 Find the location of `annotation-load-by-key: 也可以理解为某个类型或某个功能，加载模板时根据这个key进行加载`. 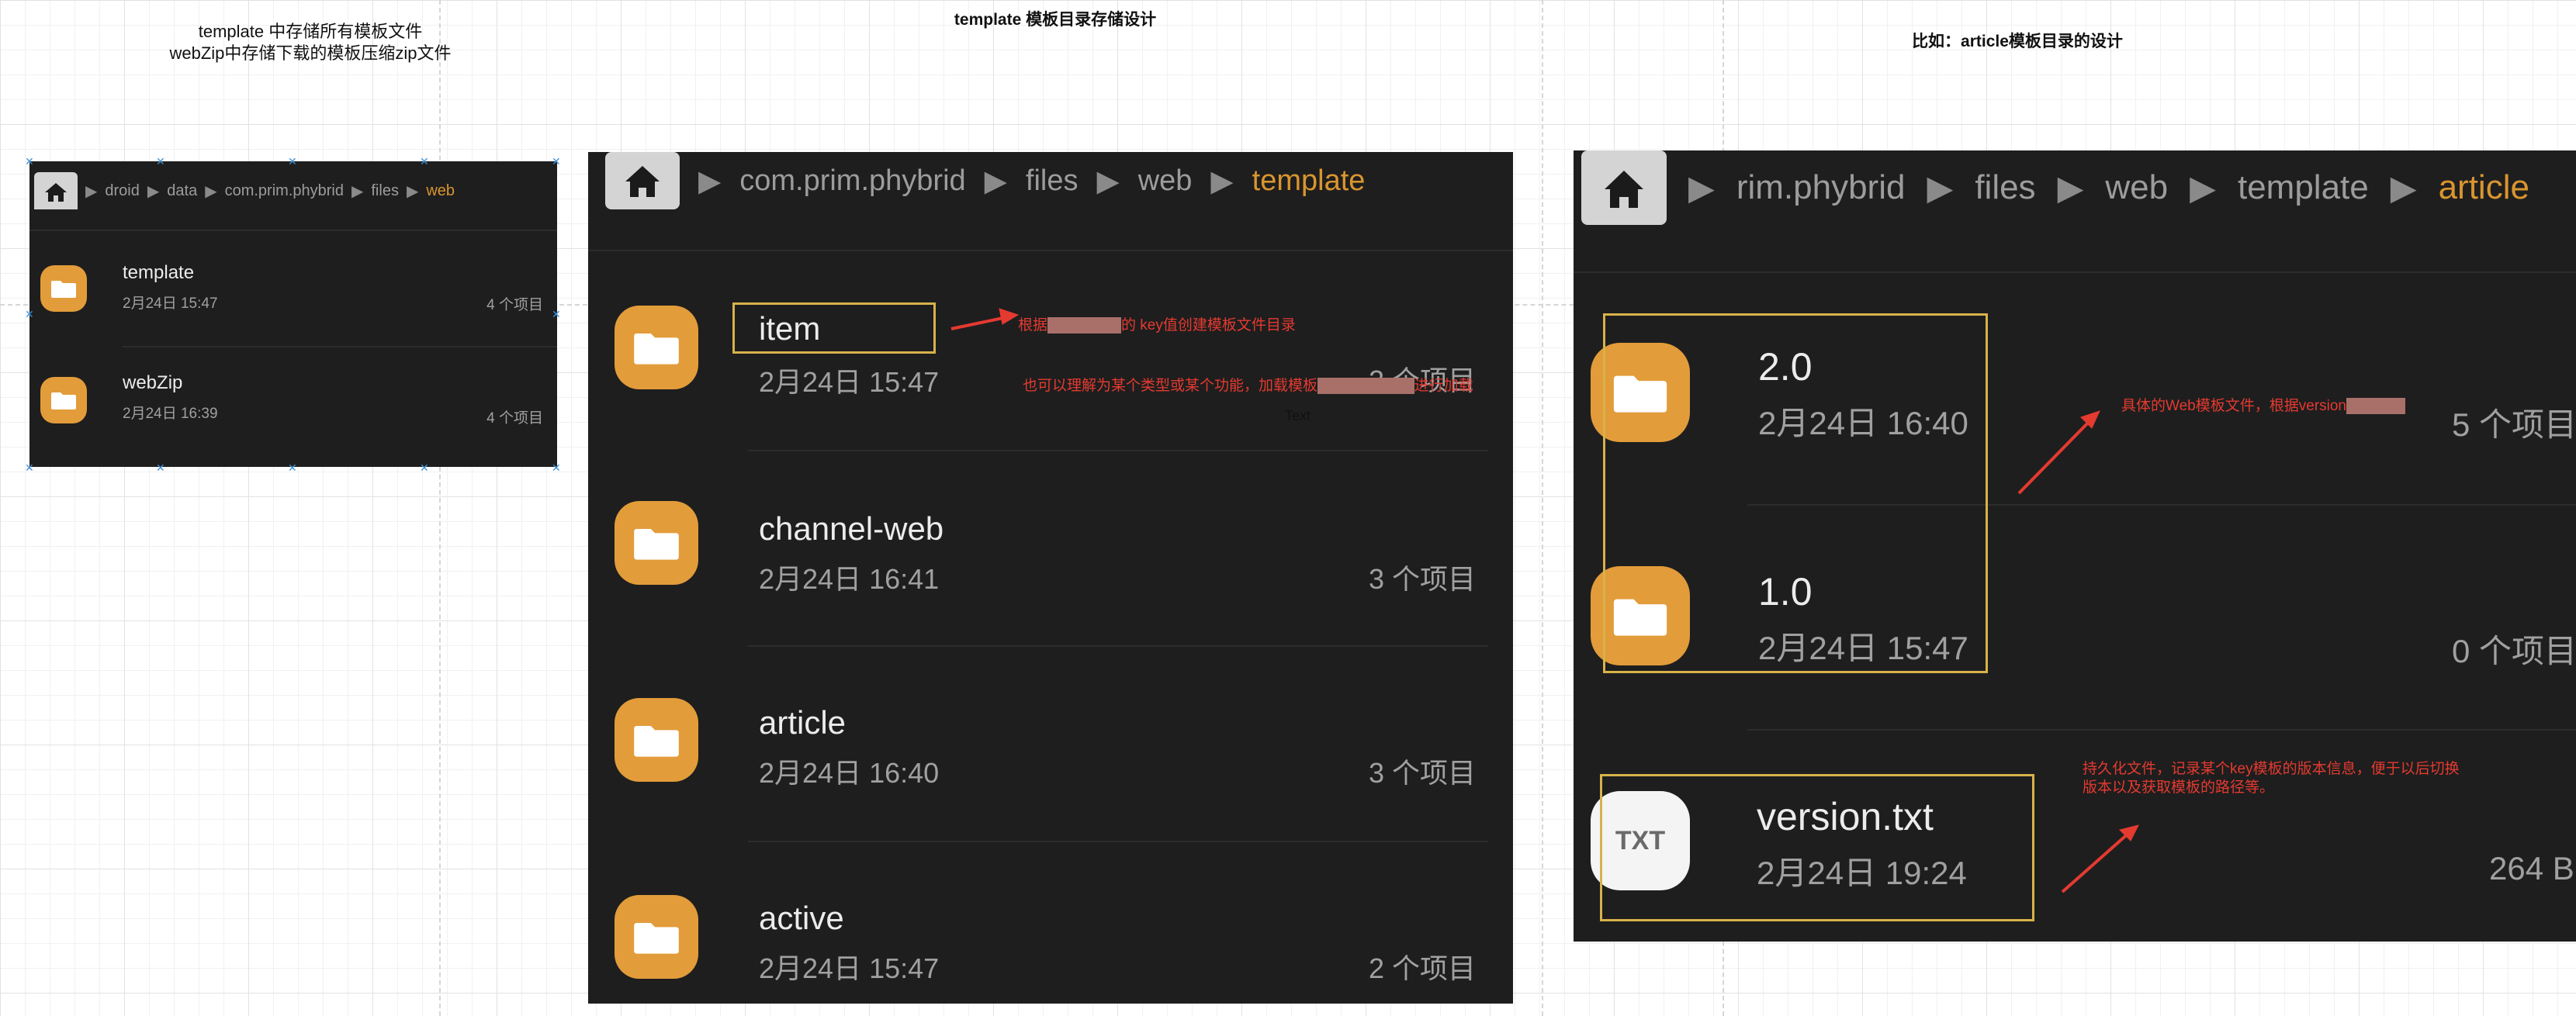

annotation-load-by-key: 也可以理解为某个类型或某个功能，加载模板时根据这个key进行加载 is located at coordinates (1251, 386).